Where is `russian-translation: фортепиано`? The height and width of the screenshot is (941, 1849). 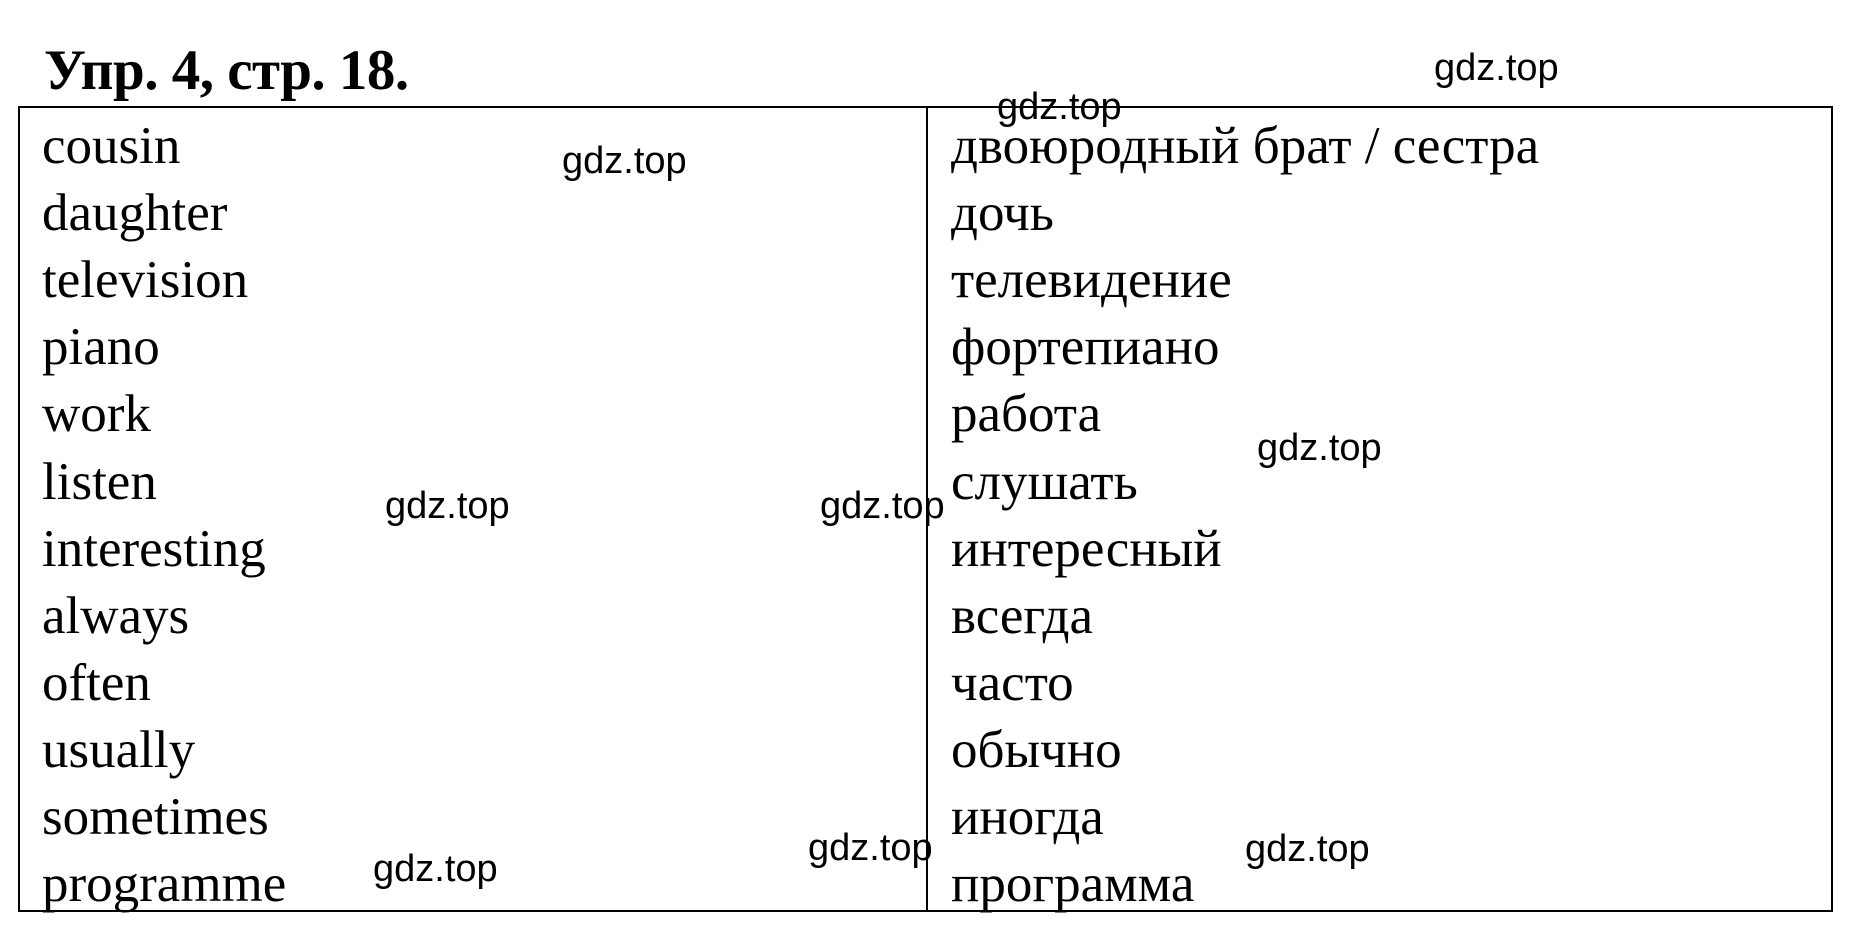
russian-translation: фортепиано is located at coordinates (1085, 347).